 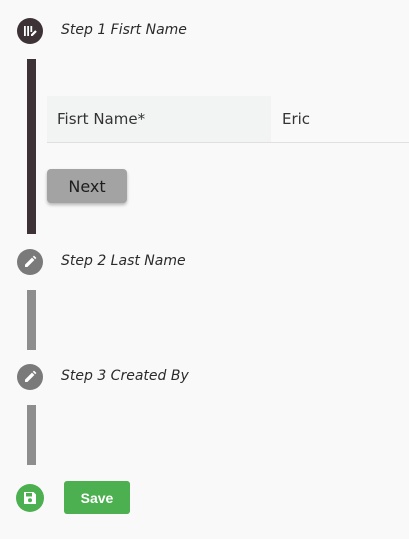 What do you see at coordinates (125, 376) in the screenshot?
I see `step-3-label: Step 3 Created By` at bounding box center [125, 376].